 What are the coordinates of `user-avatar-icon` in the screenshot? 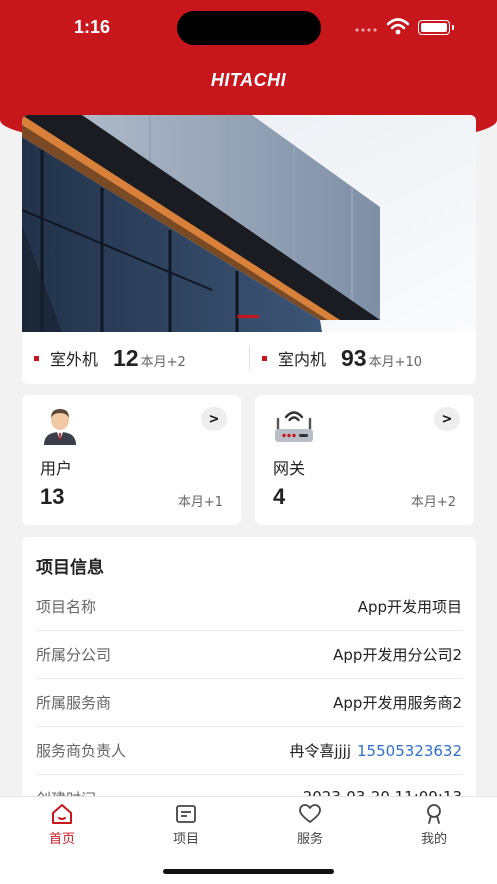 It's located at (60, 427).